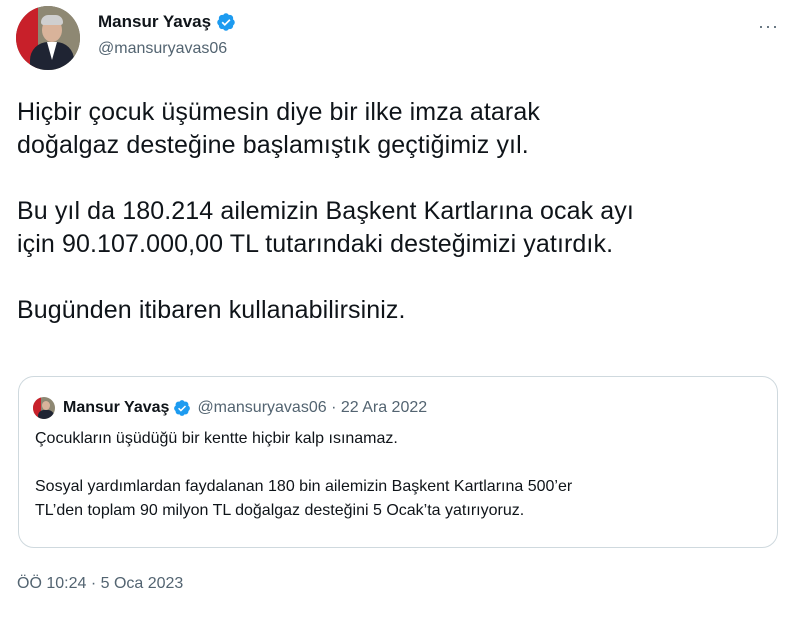 Image resolution: width=800 pixels, height=619 pixels. Describe the element at coordinates (211, 310) in the screenshot. I see `tweet-paragraph: Bugünden itibaren kullanabilirsiniz.` at that location.